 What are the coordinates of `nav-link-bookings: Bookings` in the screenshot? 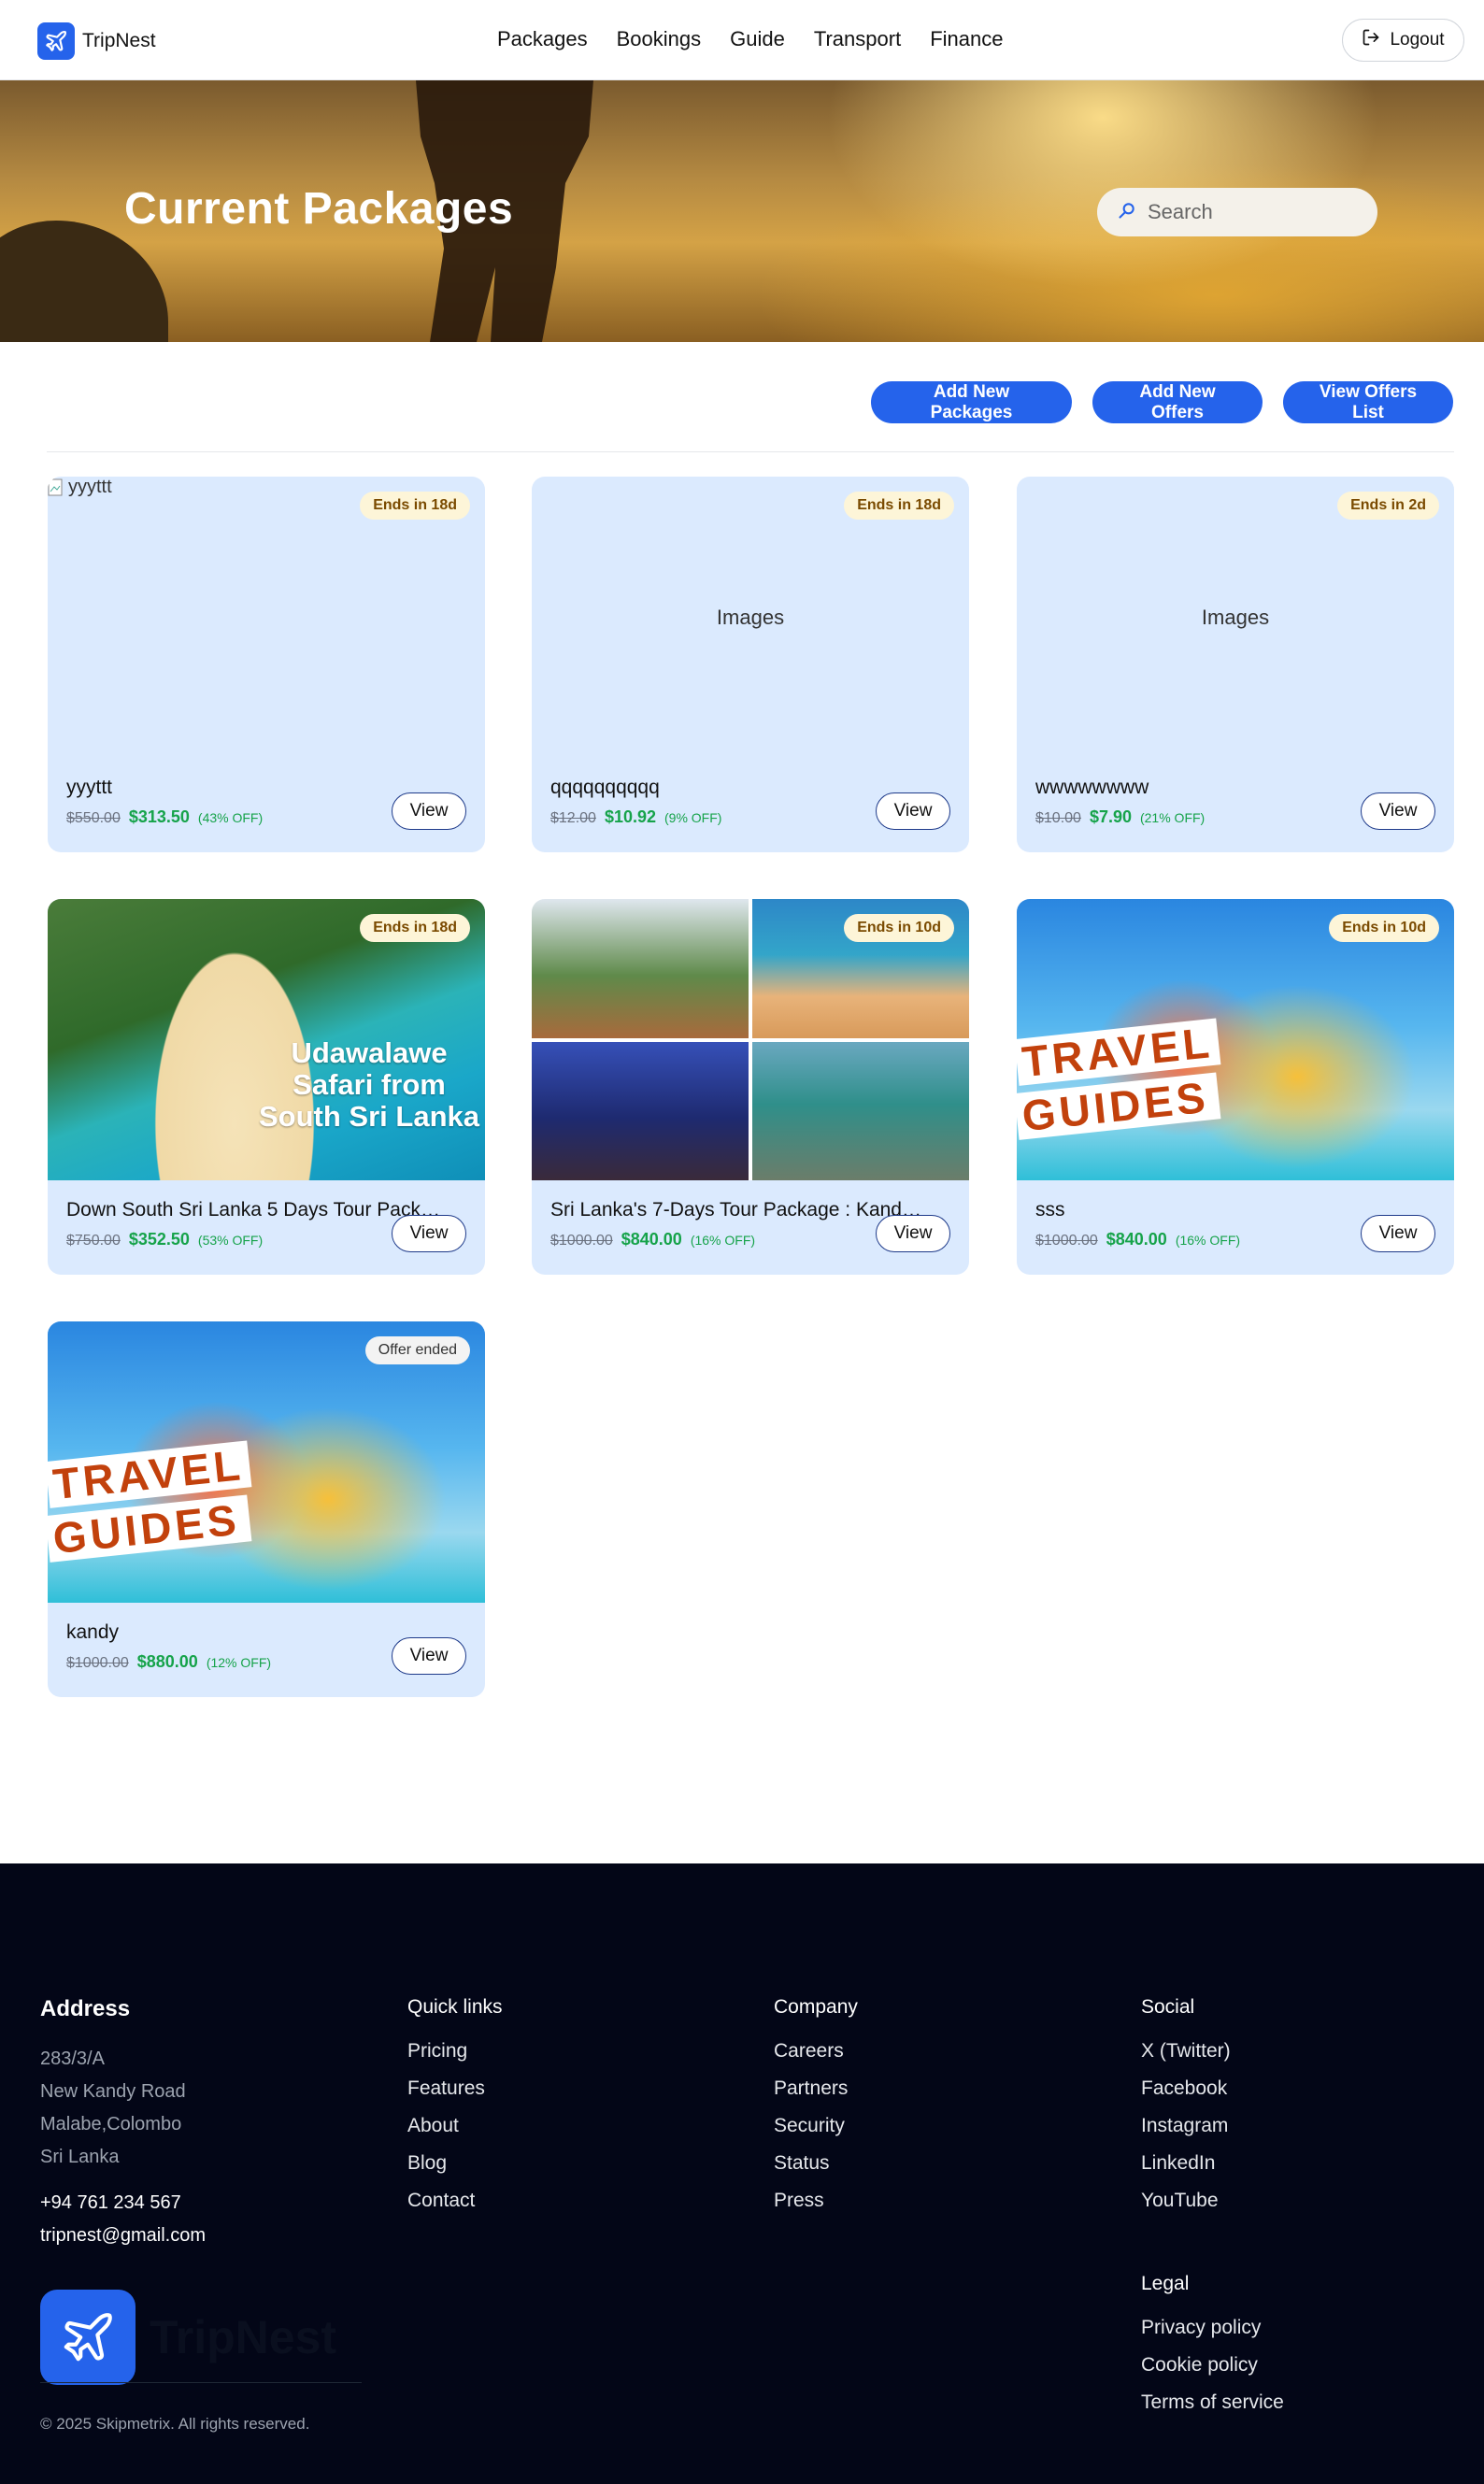 It's located at (659, 39).